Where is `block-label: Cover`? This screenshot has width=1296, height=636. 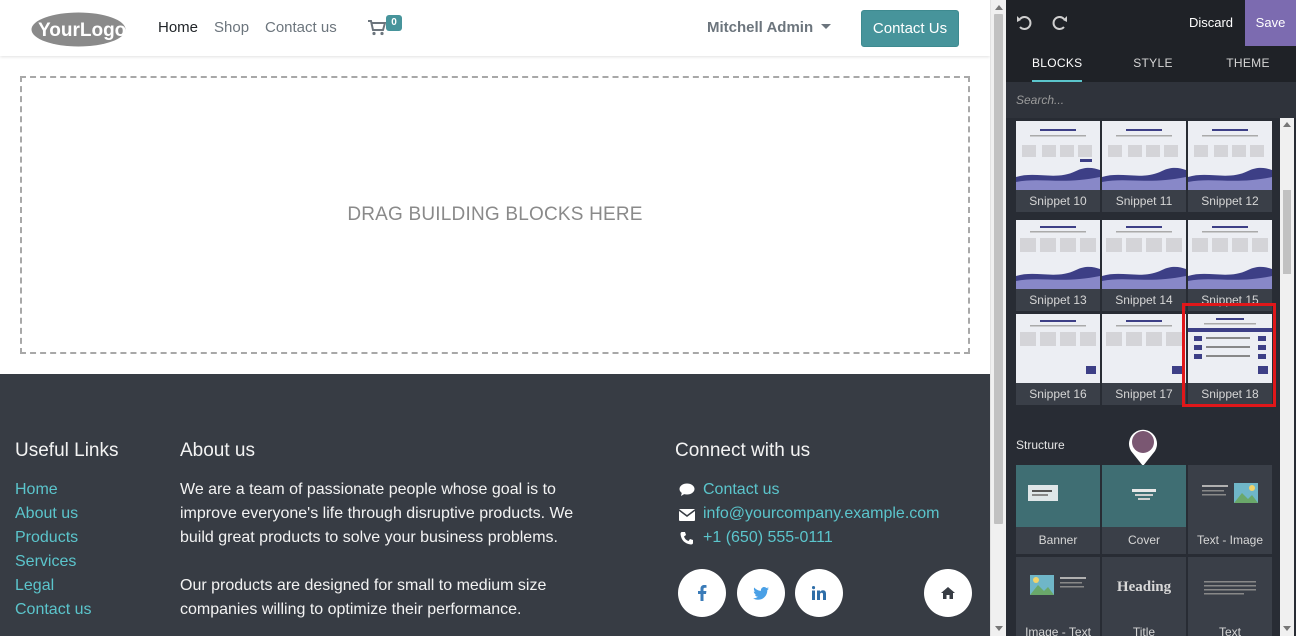
block-label: Cover is located at coordinates (1144, 540).